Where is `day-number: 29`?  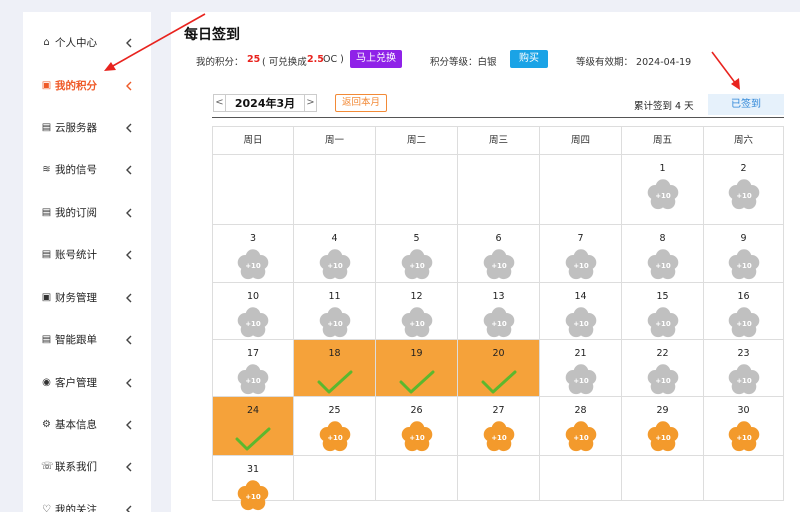 day-number: 29 is located at coordinates (662, 410).